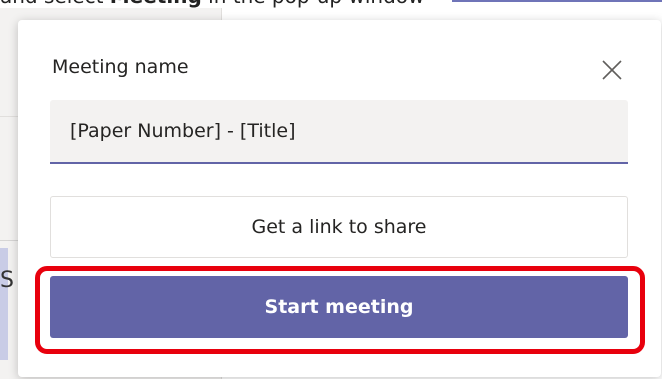 The width and height of the screenshot is (662, 379). I want to click on close-icon, so click(612, 70).